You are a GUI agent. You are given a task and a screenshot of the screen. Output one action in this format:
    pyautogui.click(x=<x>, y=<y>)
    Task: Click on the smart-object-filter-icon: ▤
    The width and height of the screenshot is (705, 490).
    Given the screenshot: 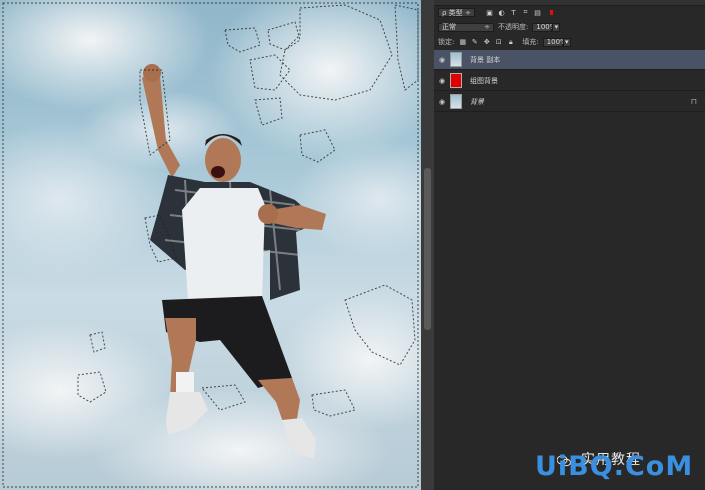 What is the action you would take?
    pyautogui.click(x=537, y=12)
    